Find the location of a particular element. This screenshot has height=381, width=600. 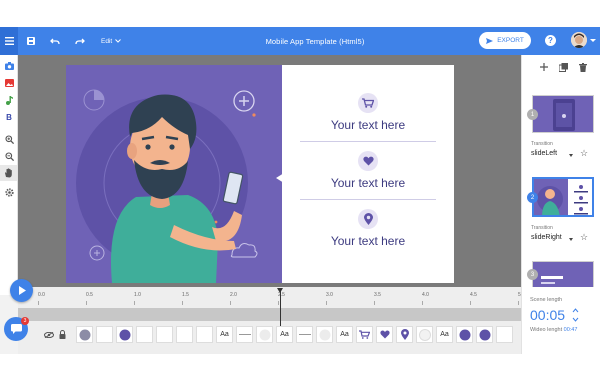

plus-icon is located at coordinates (544, 67).